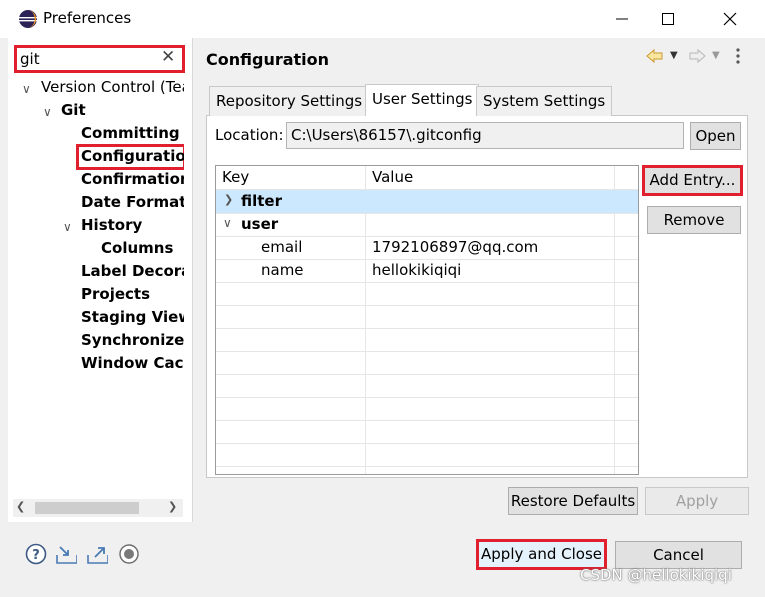  I want to click on view-menu-icon, so click(738, 58).